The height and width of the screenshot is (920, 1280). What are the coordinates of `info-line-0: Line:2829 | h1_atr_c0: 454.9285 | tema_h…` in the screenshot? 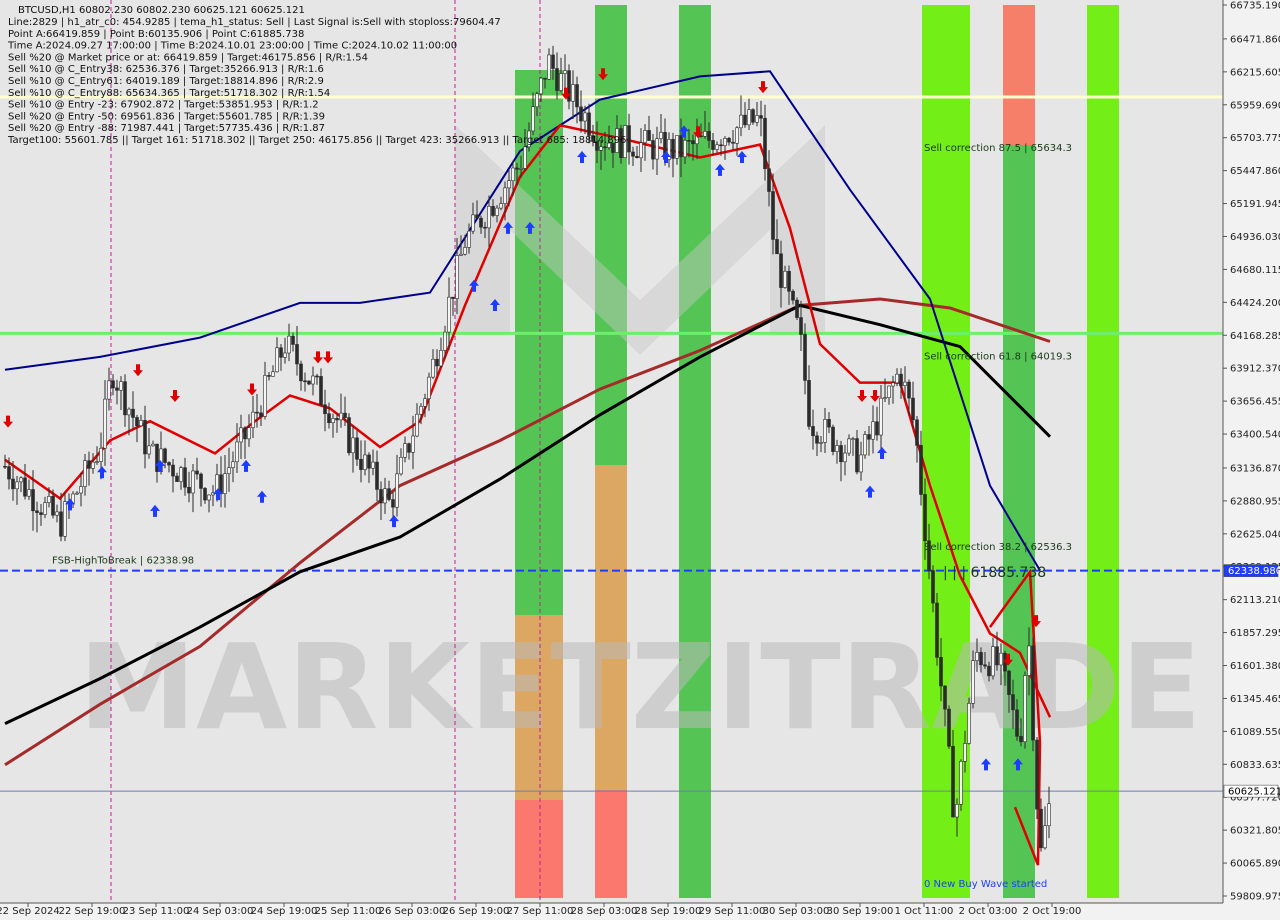 It's located at (254, 22).